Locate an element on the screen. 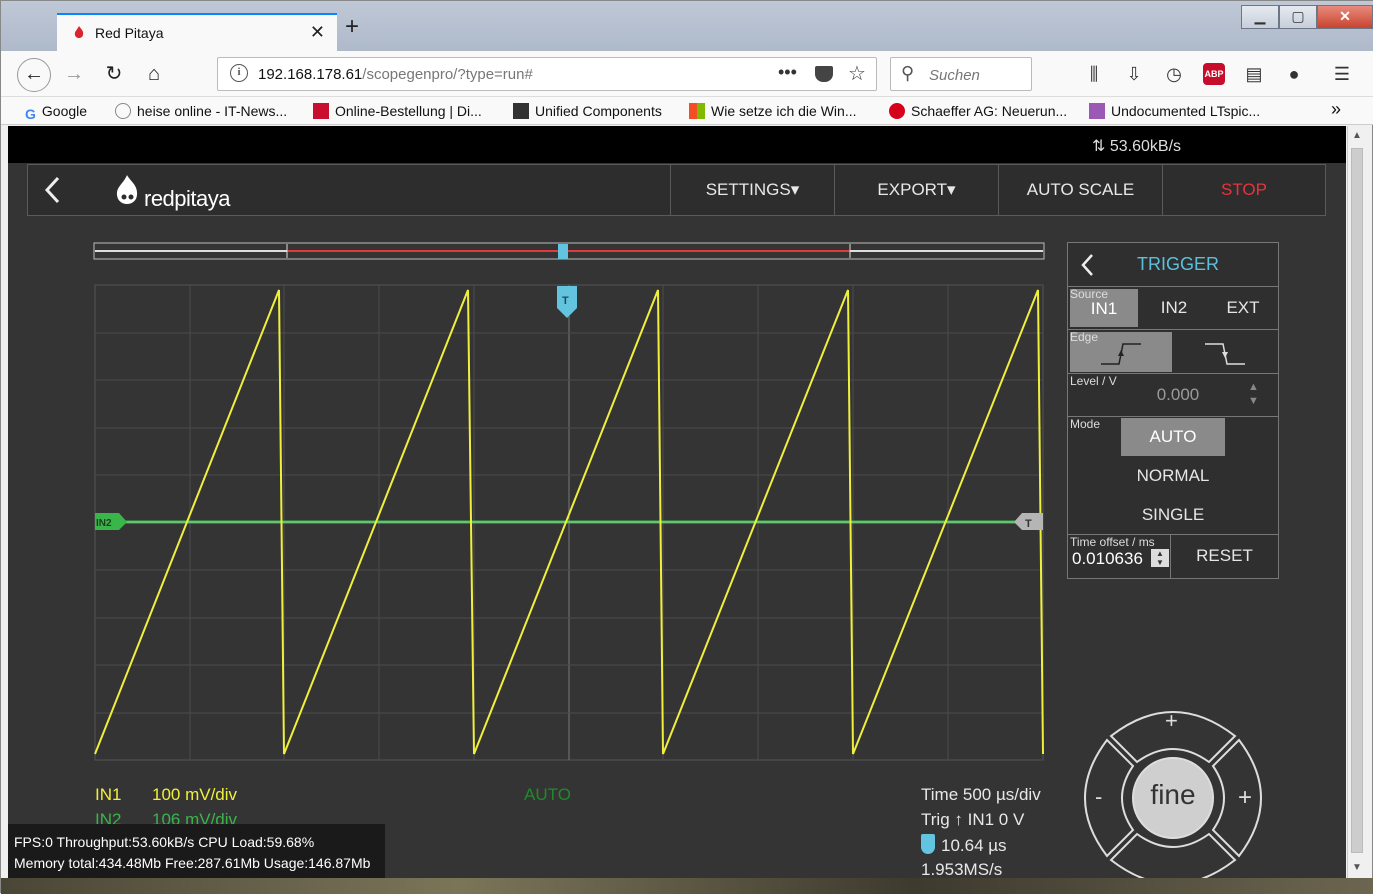 This screenshot has width=1373, height=894. bestellung-icon is located at coordinates (321, 111).